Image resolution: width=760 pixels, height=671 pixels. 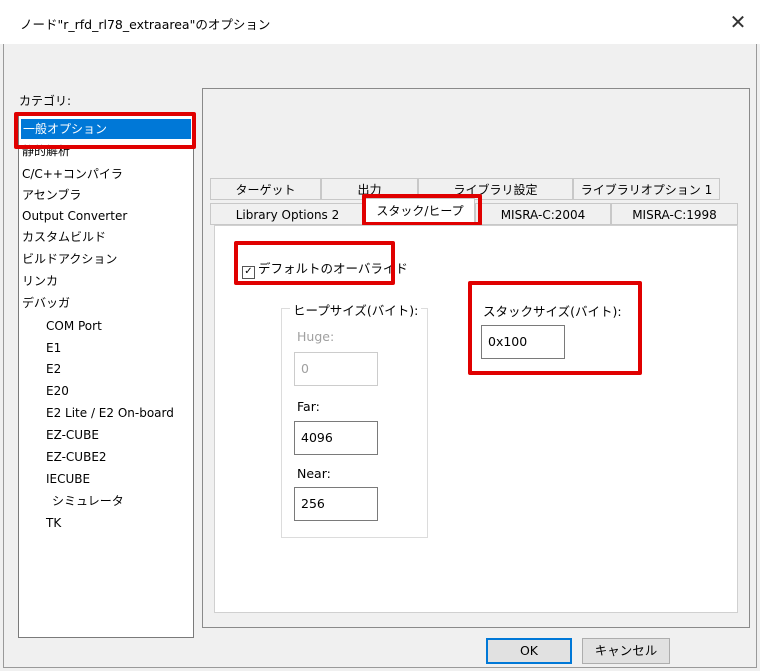 What do you see at coordinates (674, 214) in the screenshot?
I see `tab-misra-c-1998: MISRA-C:1998` at bounding box center [674, 214].